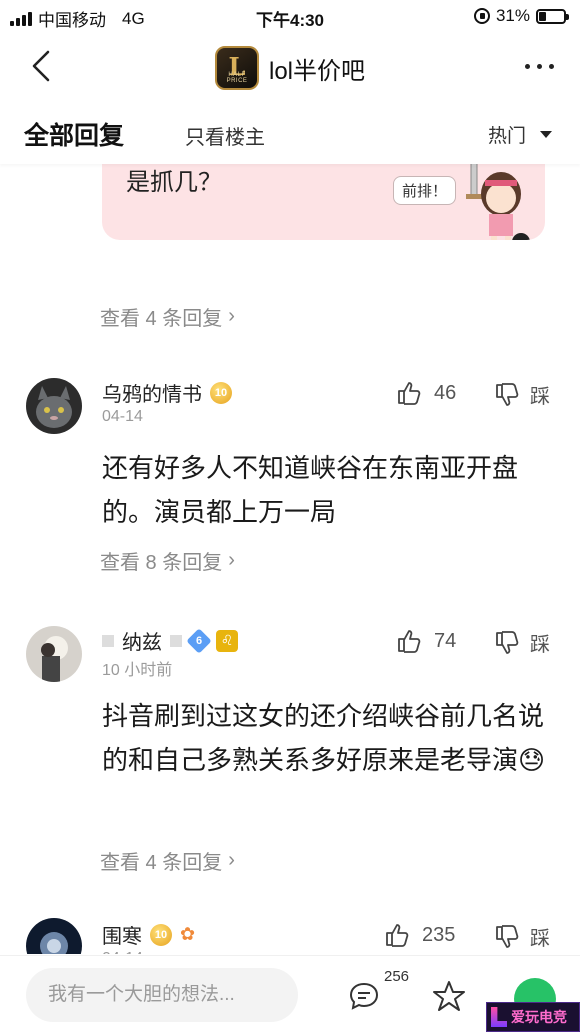 This screenshot has width=580, height=1032. I want to click on comment-author: 乌鸦的情书 10, so click(167, 392).